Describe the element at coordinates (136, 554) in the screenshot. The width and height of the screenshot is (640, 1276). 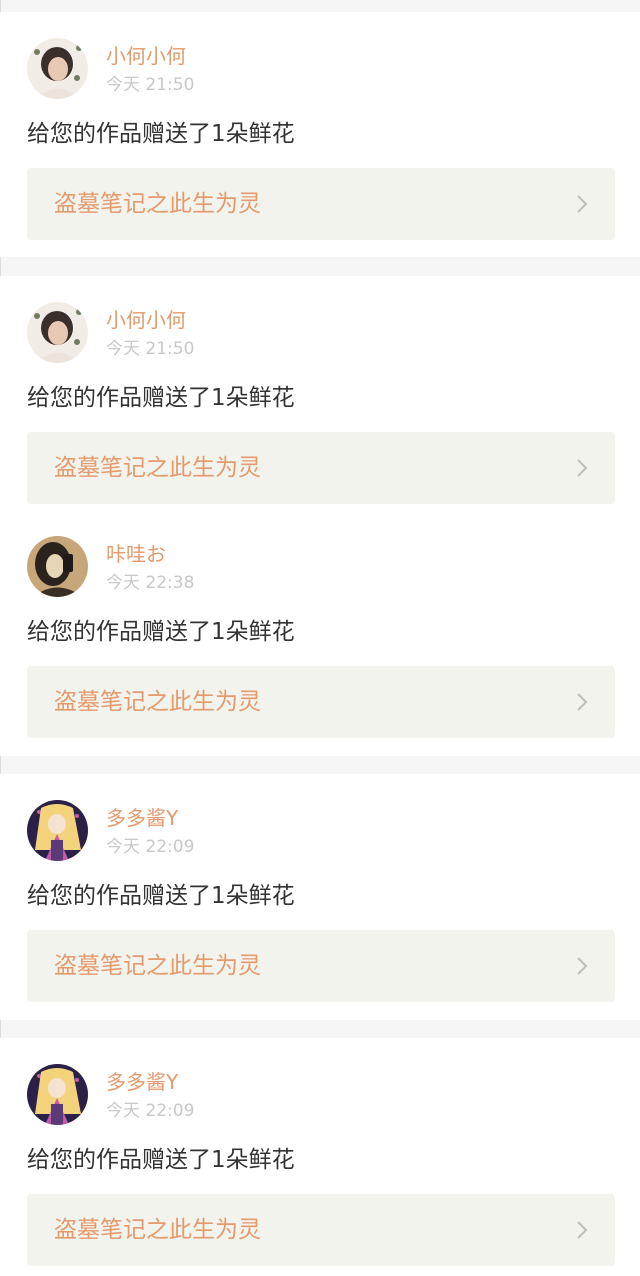
I see `username: 咔哇お` at that location.